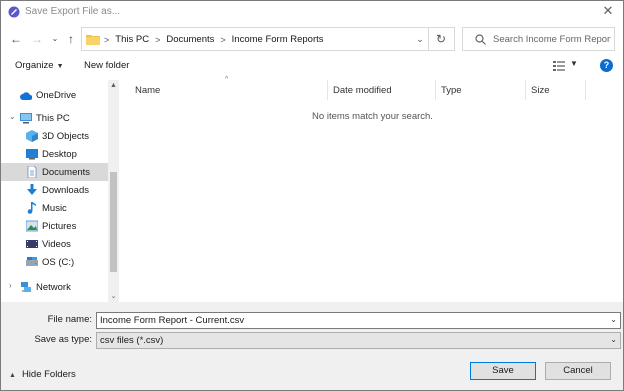 The width and height of the screenshot is (624, 391). I want to click on sidebar-item-desktop: Desktop, so click(54, 154).